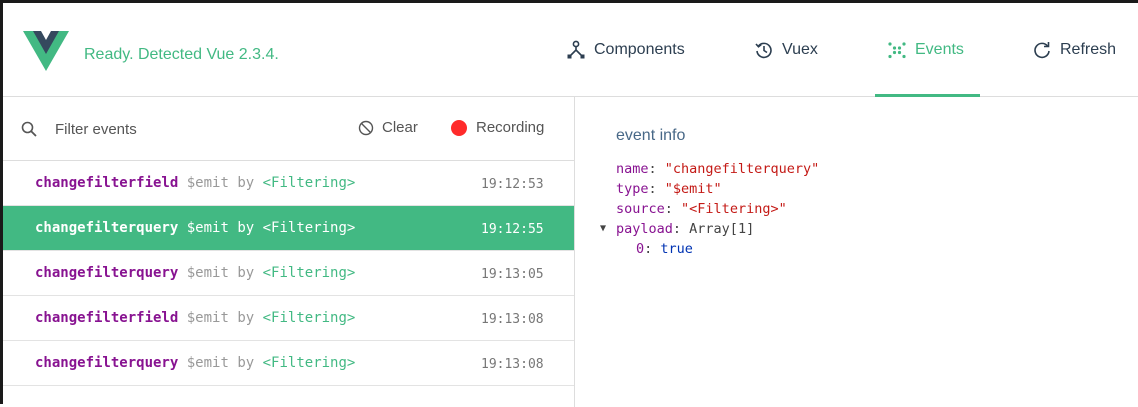  Describe the element at coordinates (897, 50) in the screenshot. I see `events-icon` at that location.